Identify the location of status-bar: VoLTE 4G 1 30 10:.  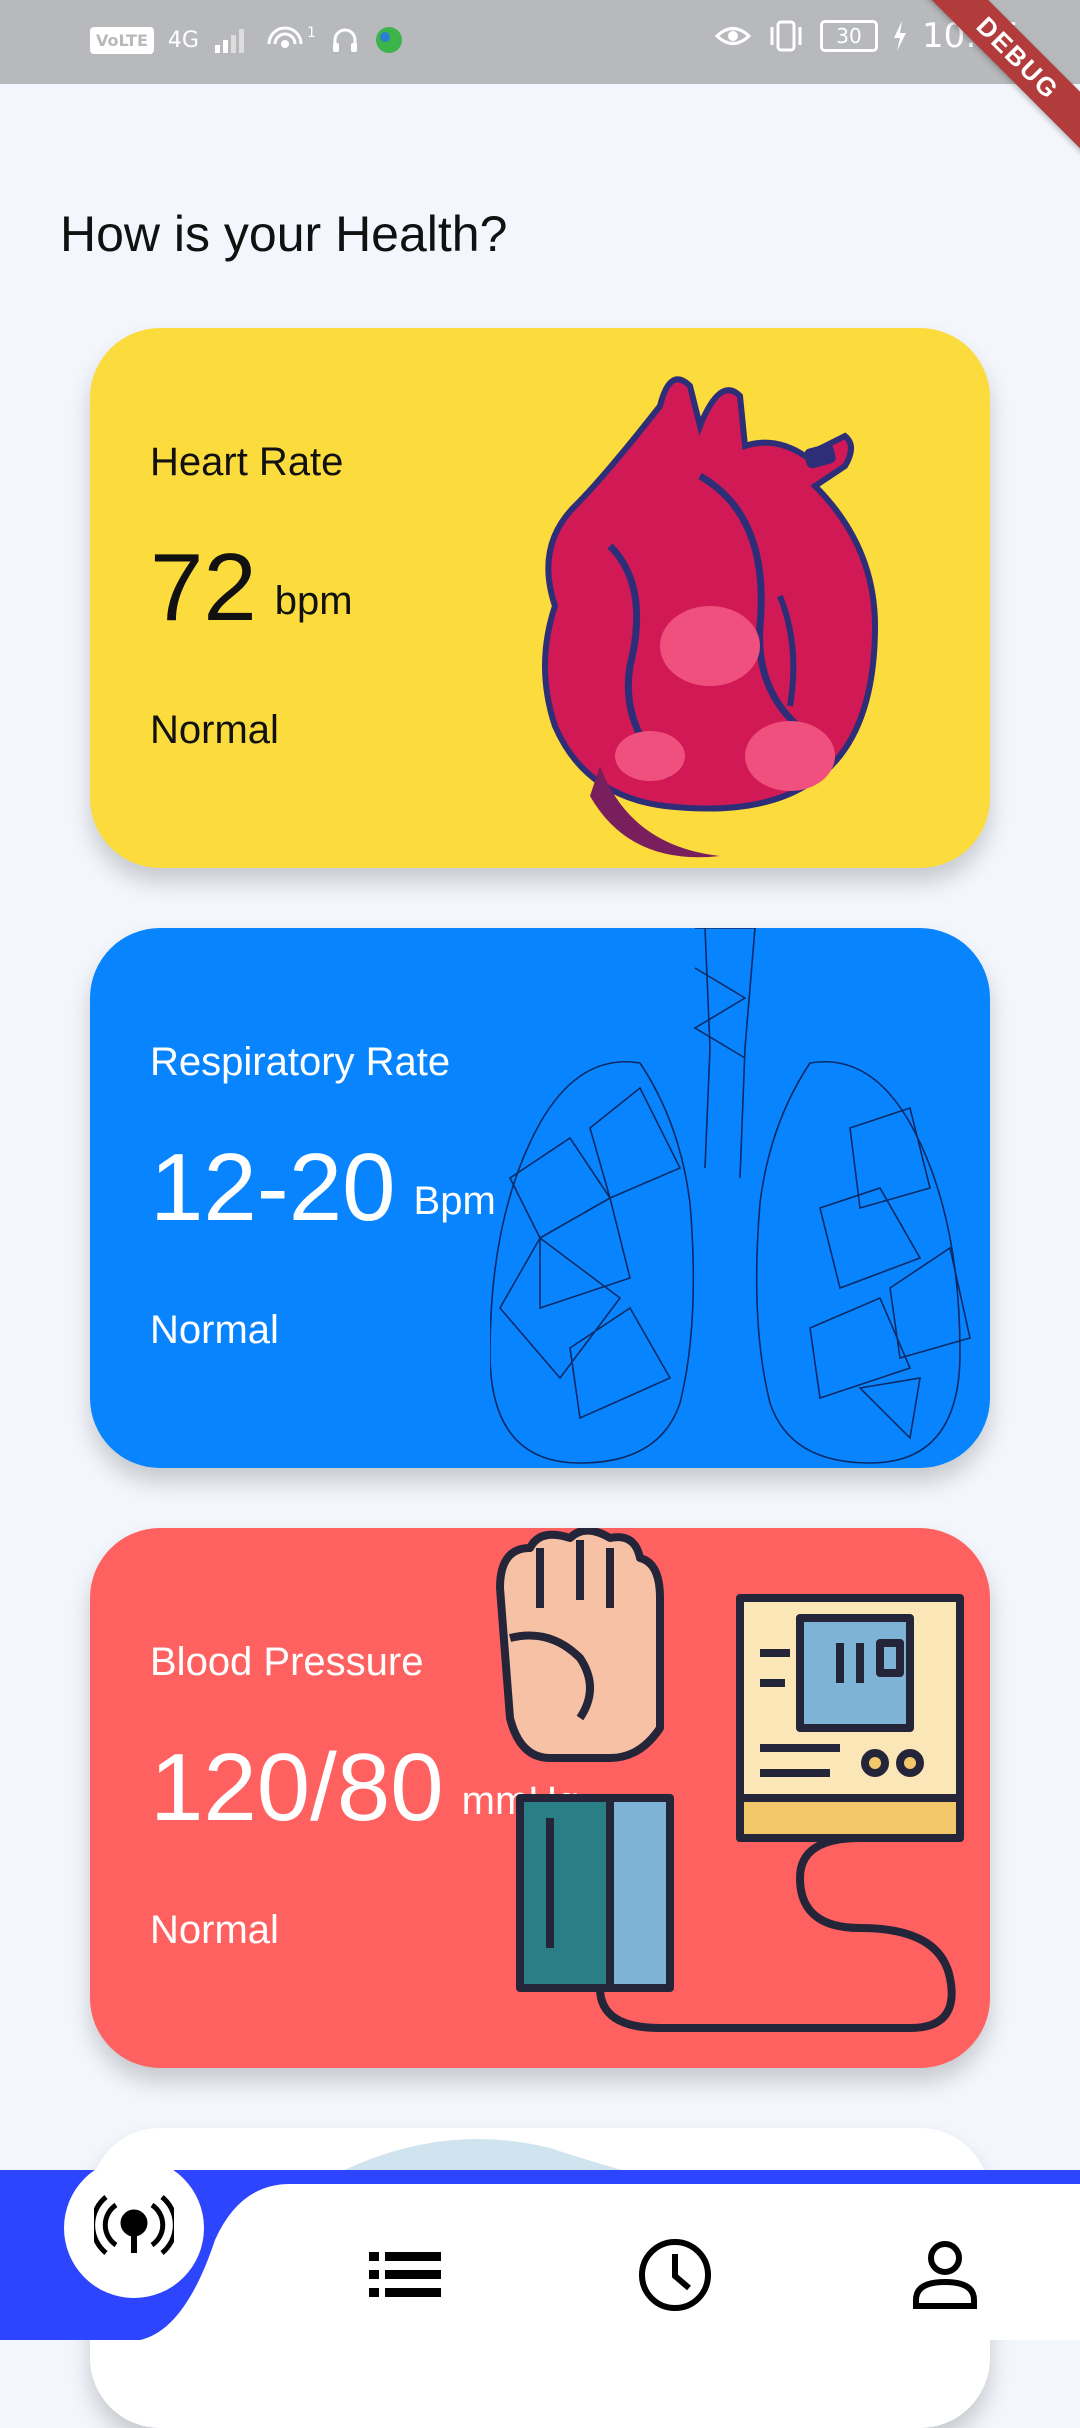
(540, 42).